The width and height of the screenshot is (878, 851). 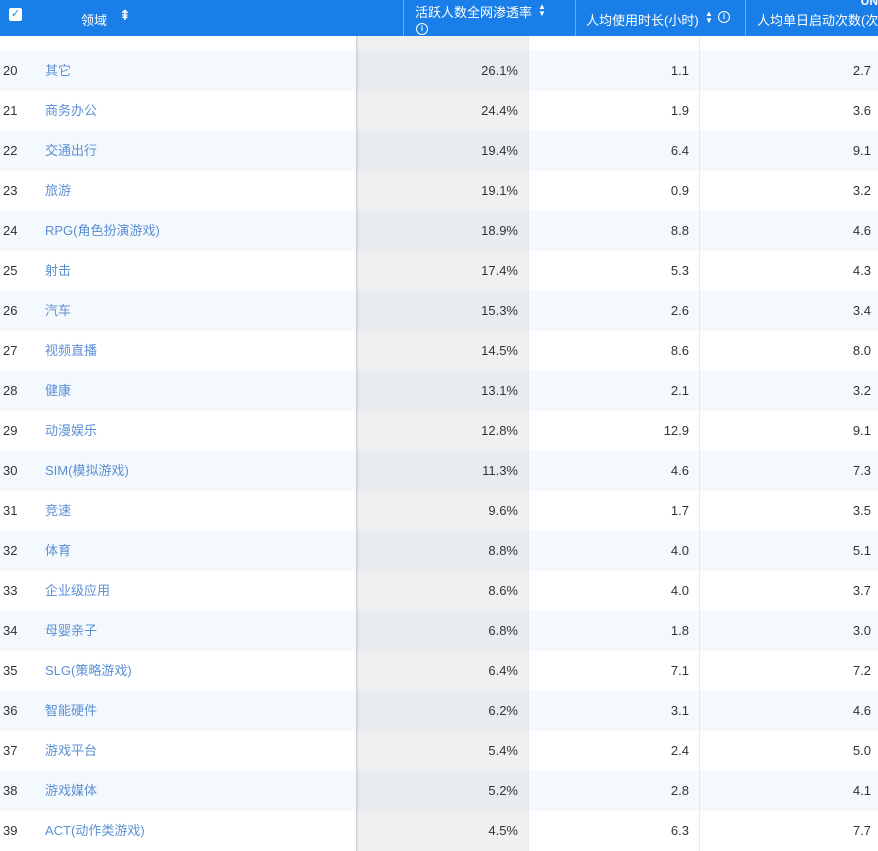 What do you see at coordinates (679, 790) in the screenshot?
I see `duration-value: 2.8` at bounding box center [679, 790].